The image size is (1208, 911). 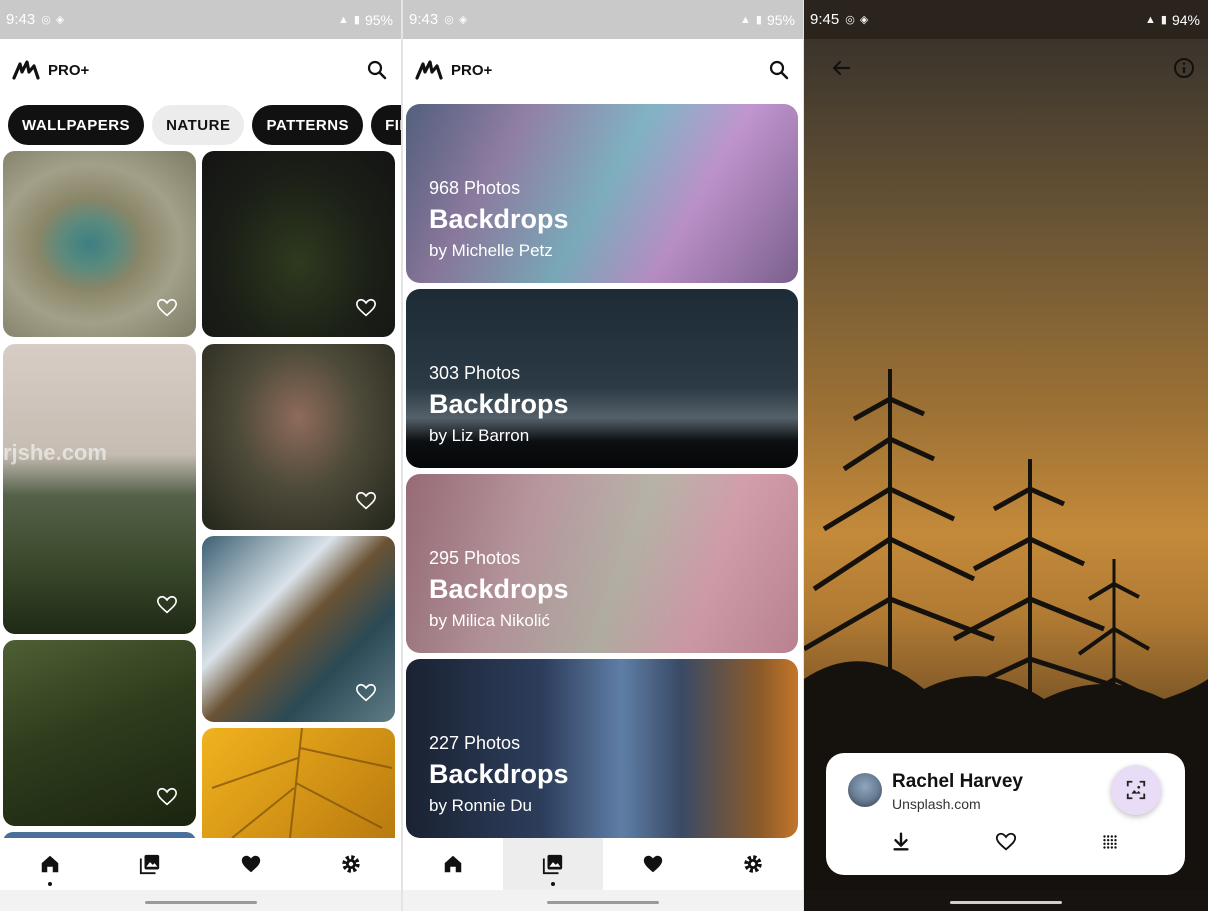 What do you see at coordinates (198, 125) in the screenshot?
I see `chip-nature: NATURE` at bounding box center [198, 125].